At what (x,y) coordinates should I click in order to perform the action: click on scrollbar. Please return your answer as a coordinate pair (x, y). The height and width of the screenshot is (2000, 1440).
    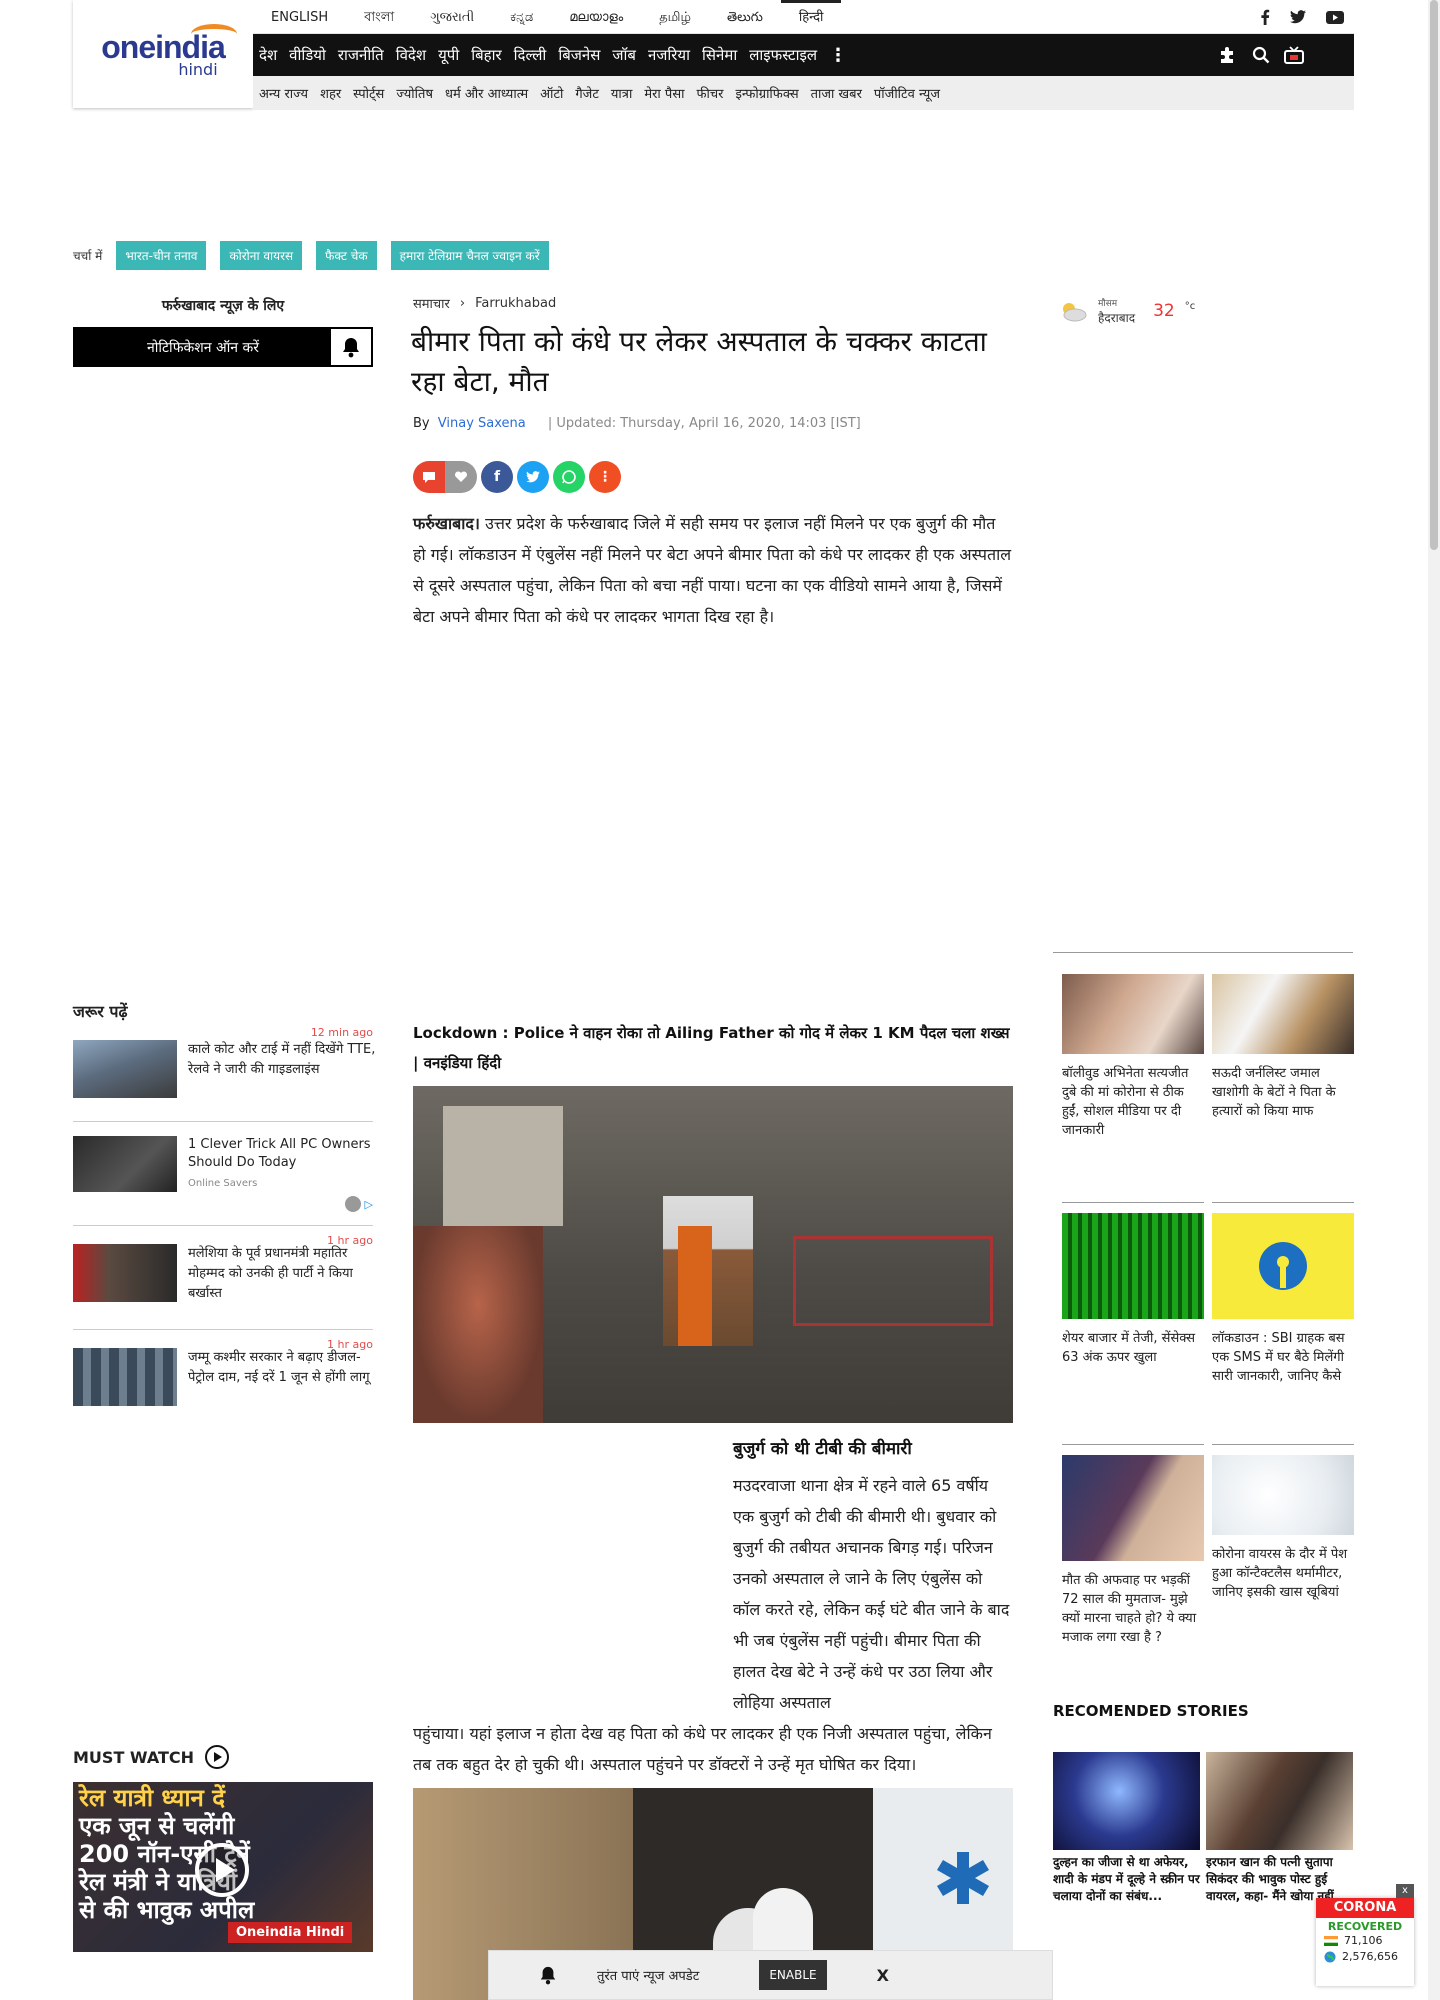
    Looking at the image, I should click on (1434, 1000).